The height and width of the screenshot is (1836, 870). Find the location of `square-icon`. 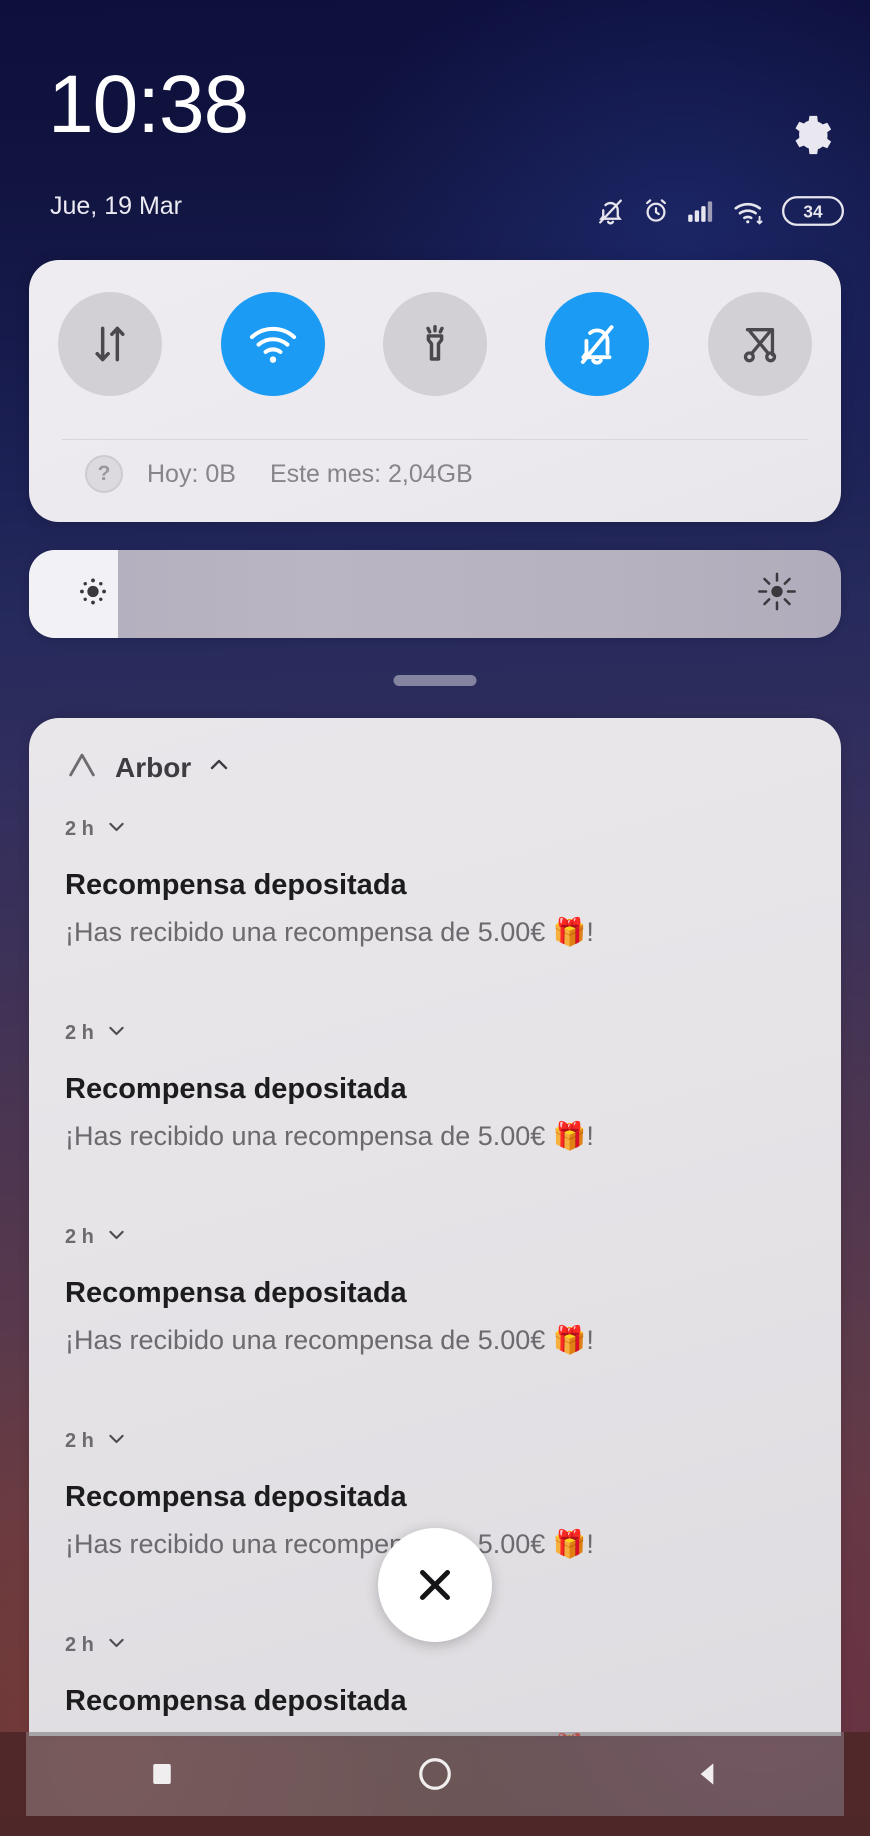

square-icon is located at coordinates (162, 1774).